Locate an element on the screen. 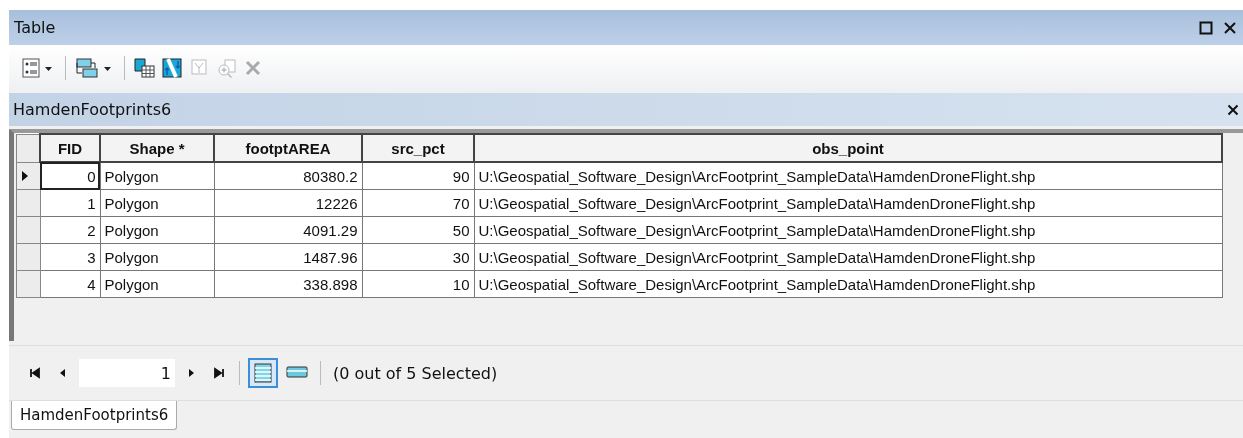  switch-selection-icon is located at coordinates (173, 68).